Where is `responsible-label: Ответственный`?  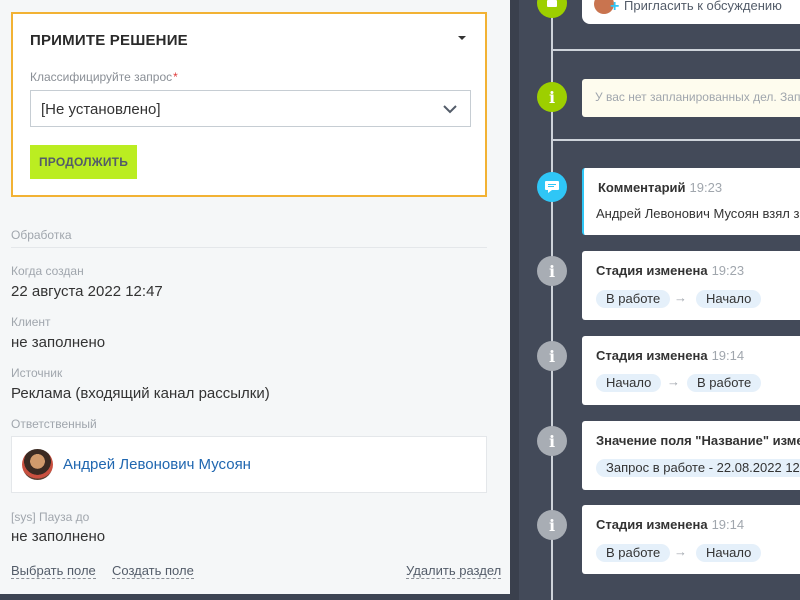
responsible-label: Ответственный is located at coordinates (54, 424).